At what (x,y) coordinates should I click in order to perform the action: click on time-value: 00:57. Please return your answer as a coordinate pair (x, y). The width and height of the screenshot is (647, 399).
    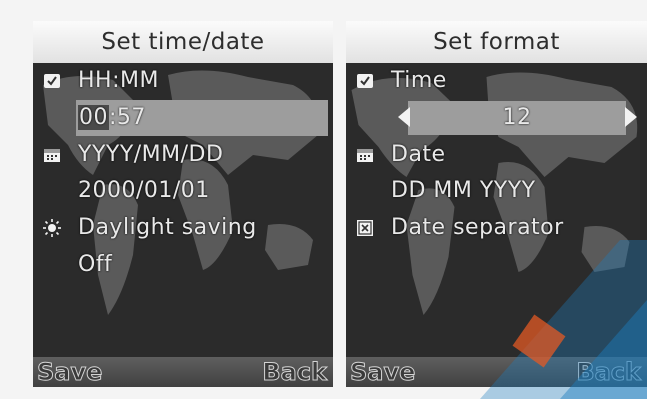
    Looking at the image, I should click on (112, 118).